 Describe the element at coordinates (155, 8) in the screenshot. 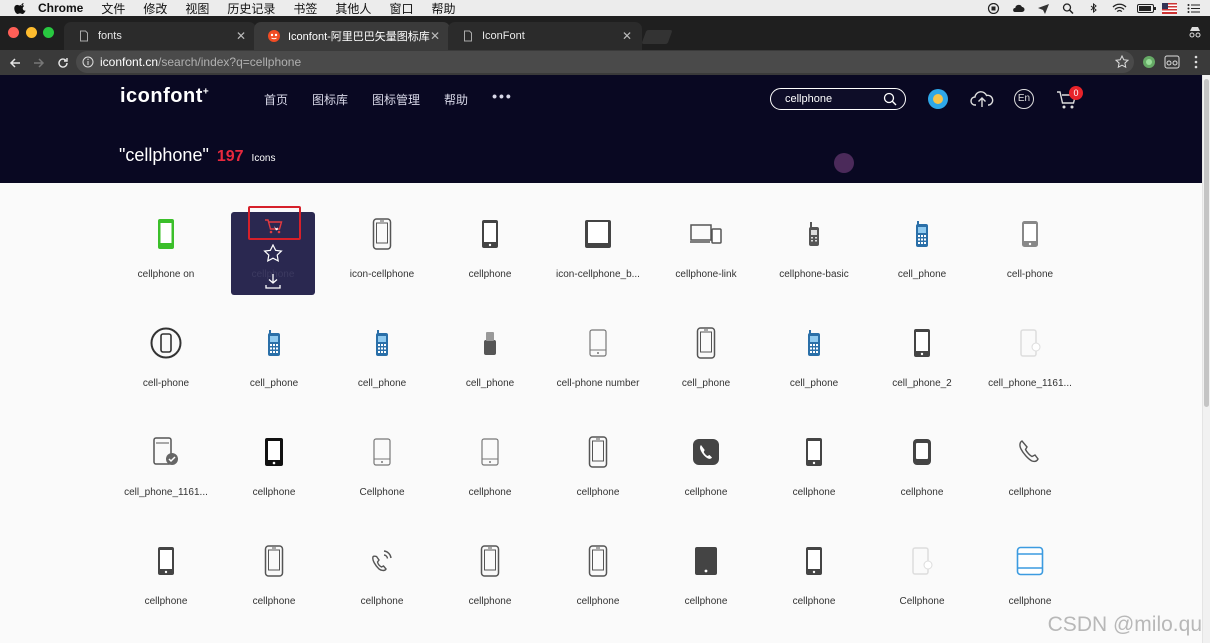

I see `menu-edit: 修改` at that location.